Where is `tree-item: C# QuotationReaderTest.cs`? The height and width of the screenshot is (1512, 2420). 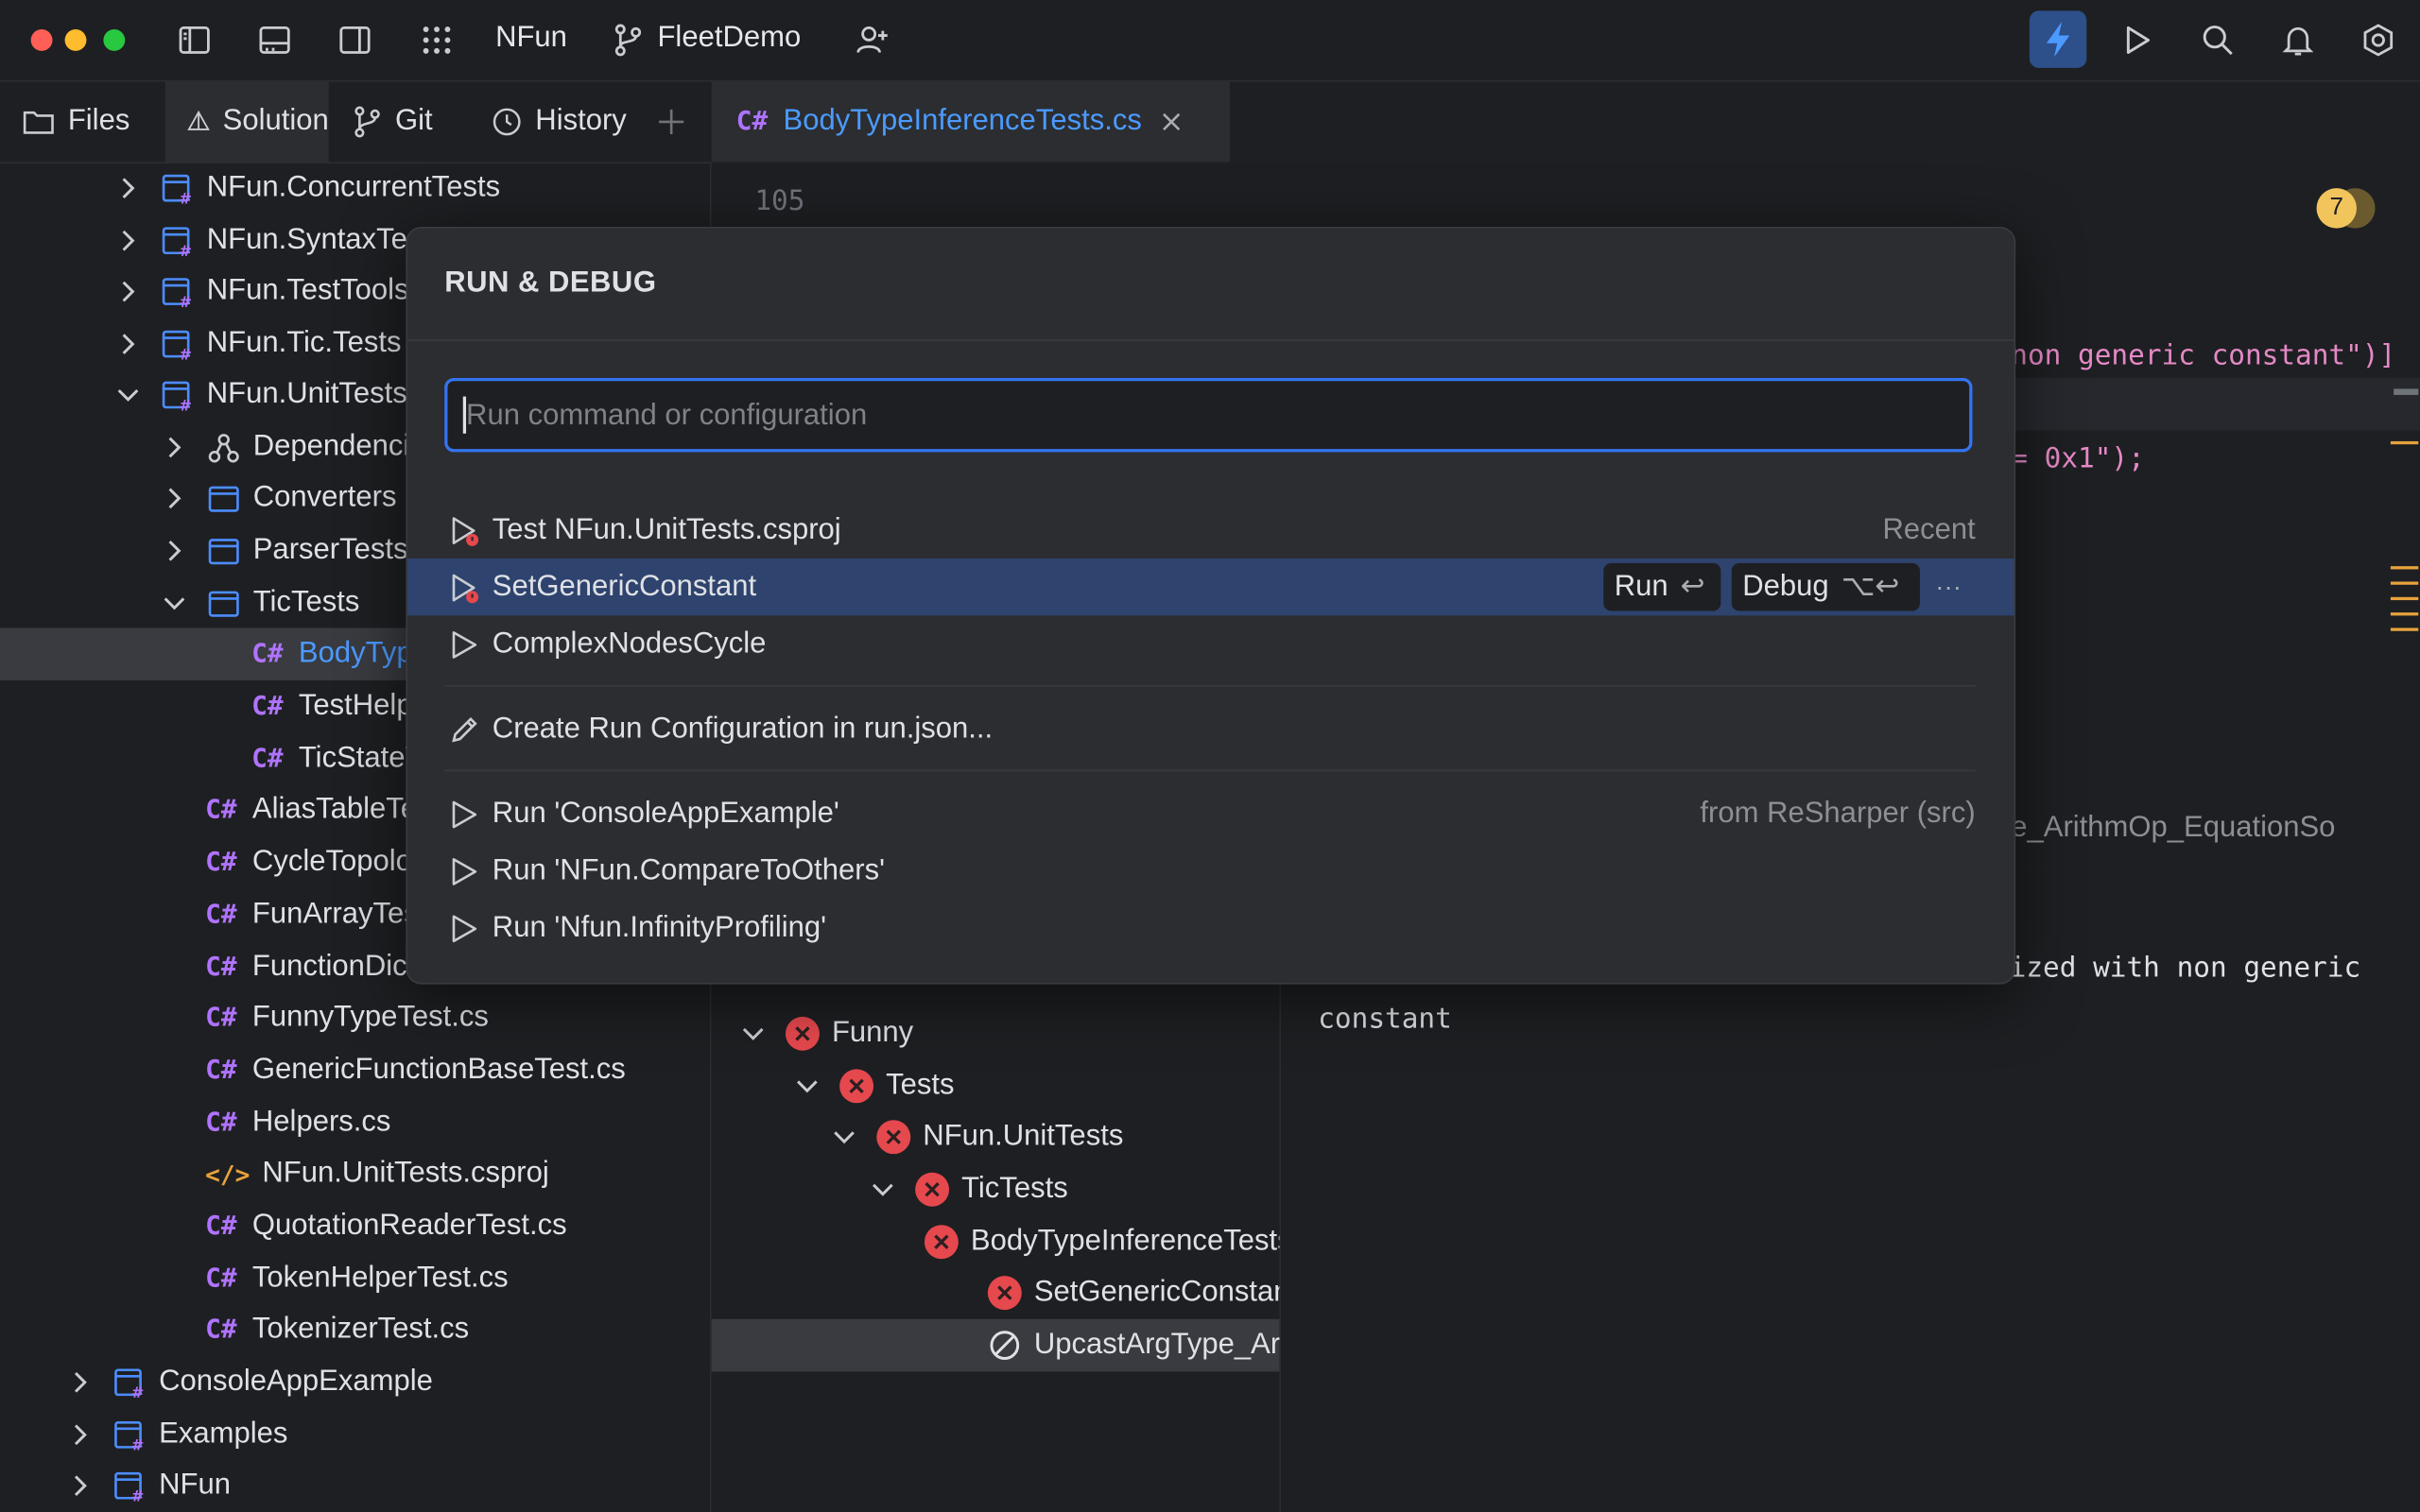 tree-item: C# QuotationReaderTest.cs is located at coordinates (355, 1226).